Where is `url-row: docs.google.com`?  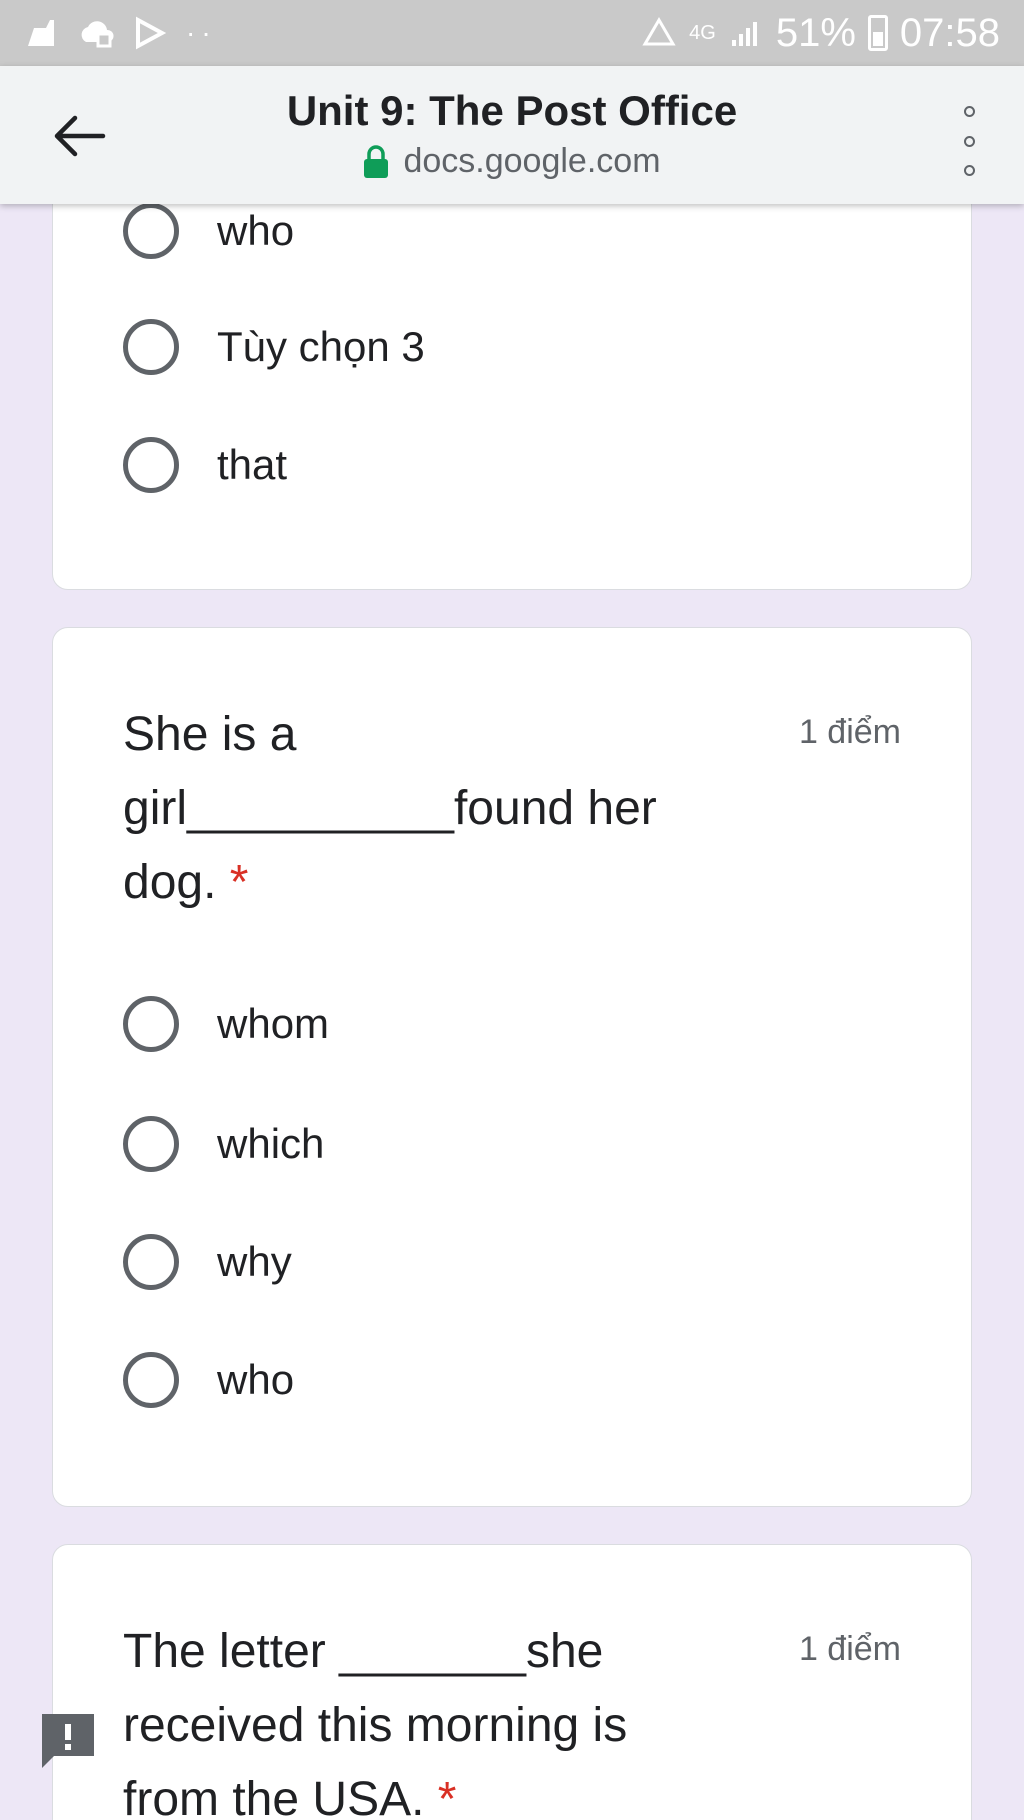 url-row: docs.google.com is located at coordinates (512, 161).